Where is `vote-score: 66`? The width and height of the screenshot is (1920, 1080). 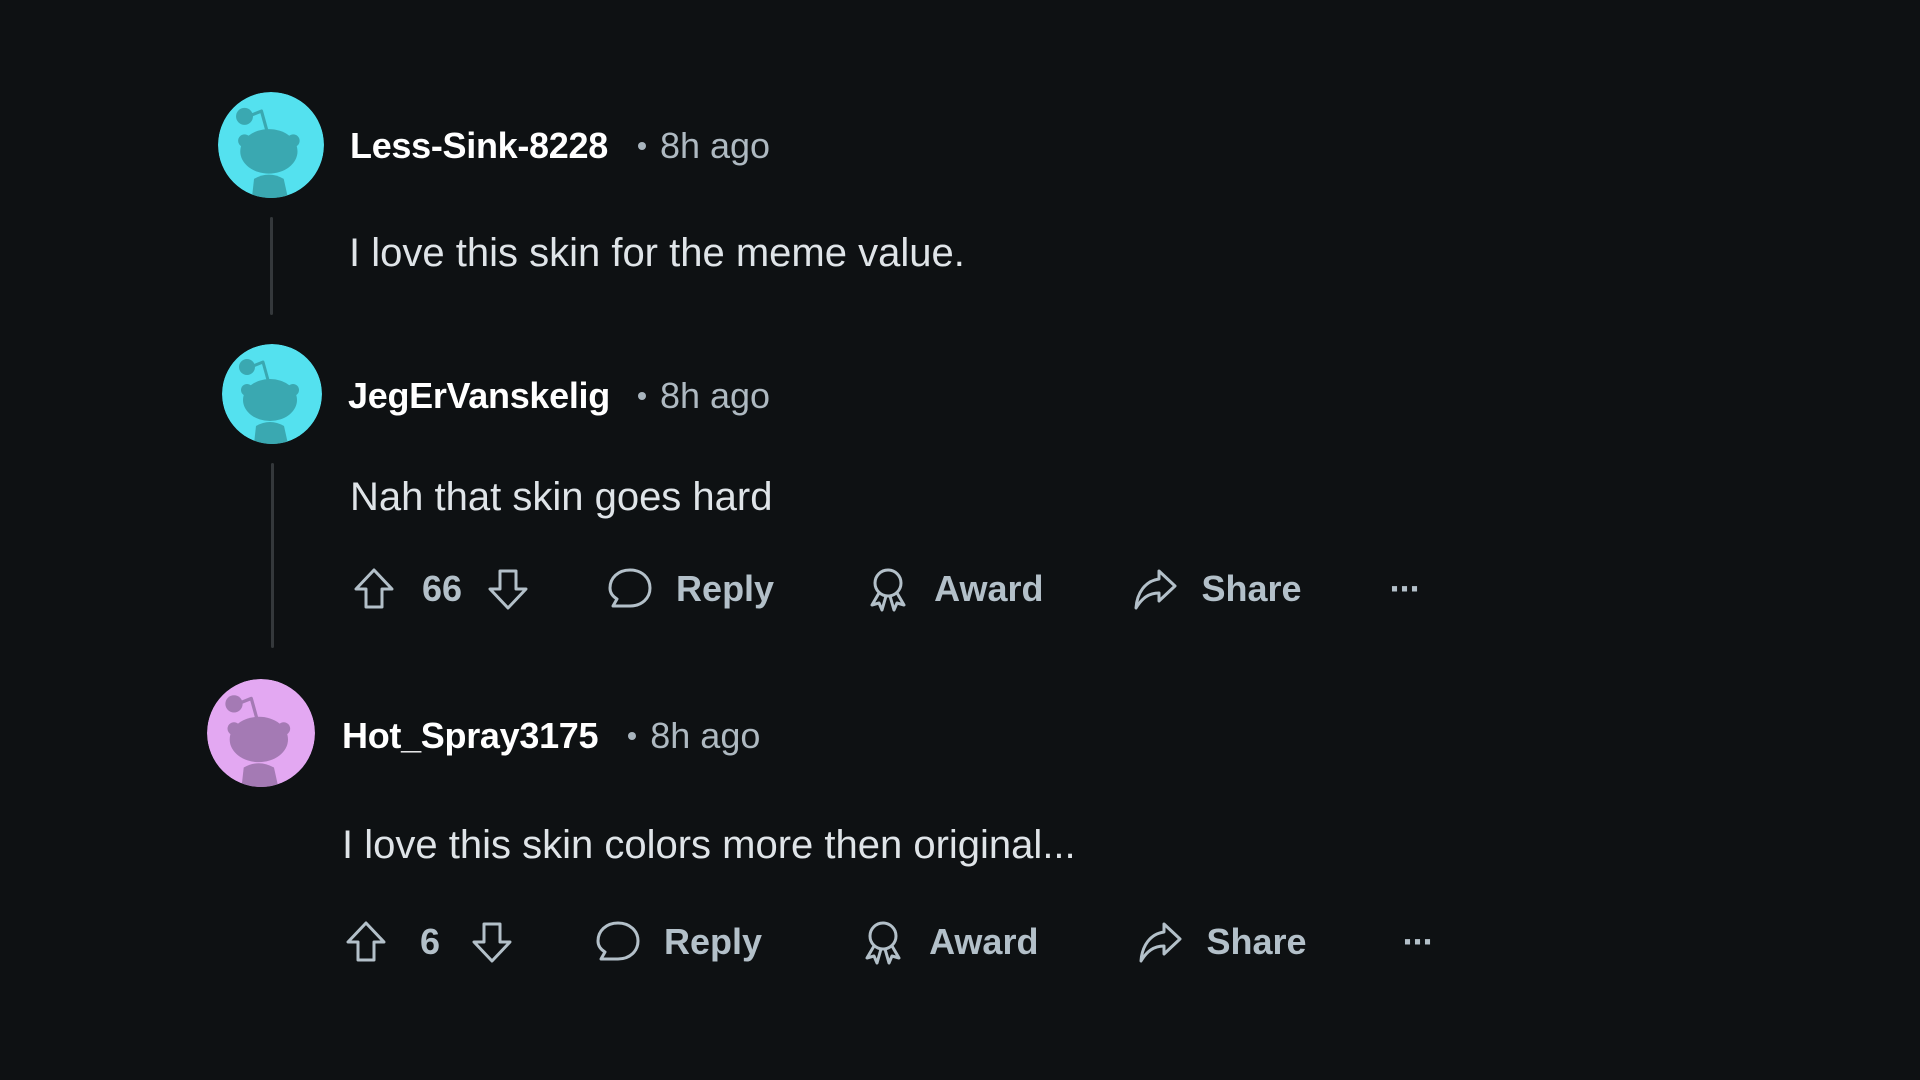
vote-score: 66 is located at coordinates (442, 588).